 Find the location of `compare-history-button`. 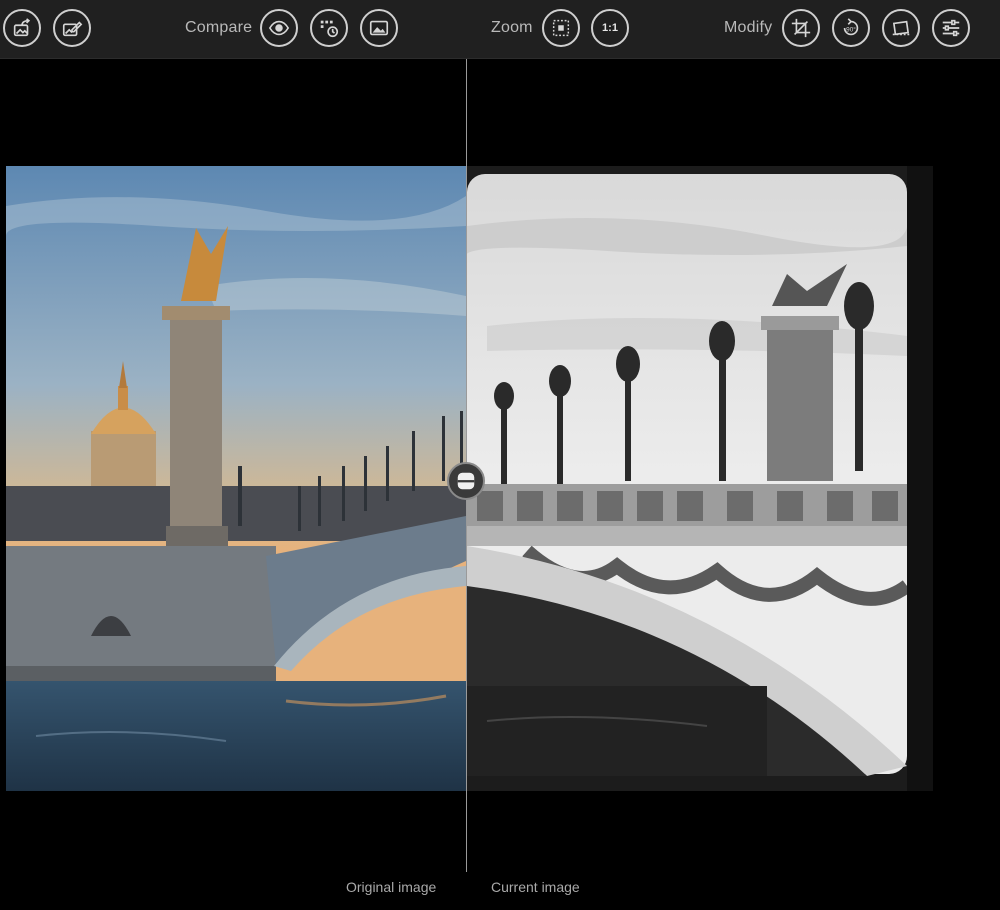

compare-history-button is located at coordinates (329, 28).